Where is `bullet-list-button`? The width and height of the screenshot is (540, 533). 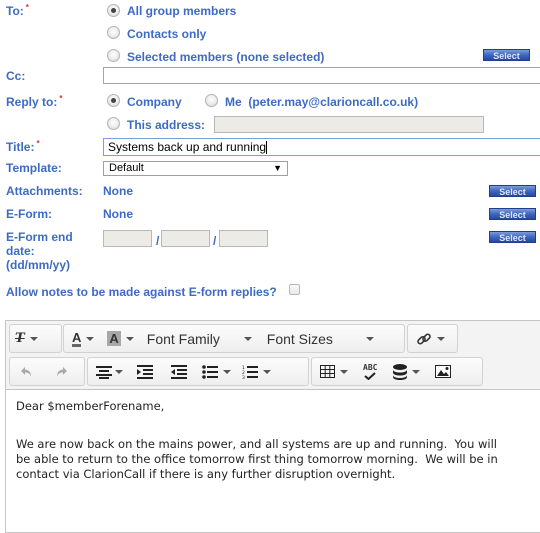 bullet-list-button is located at coordinates (216, 371).